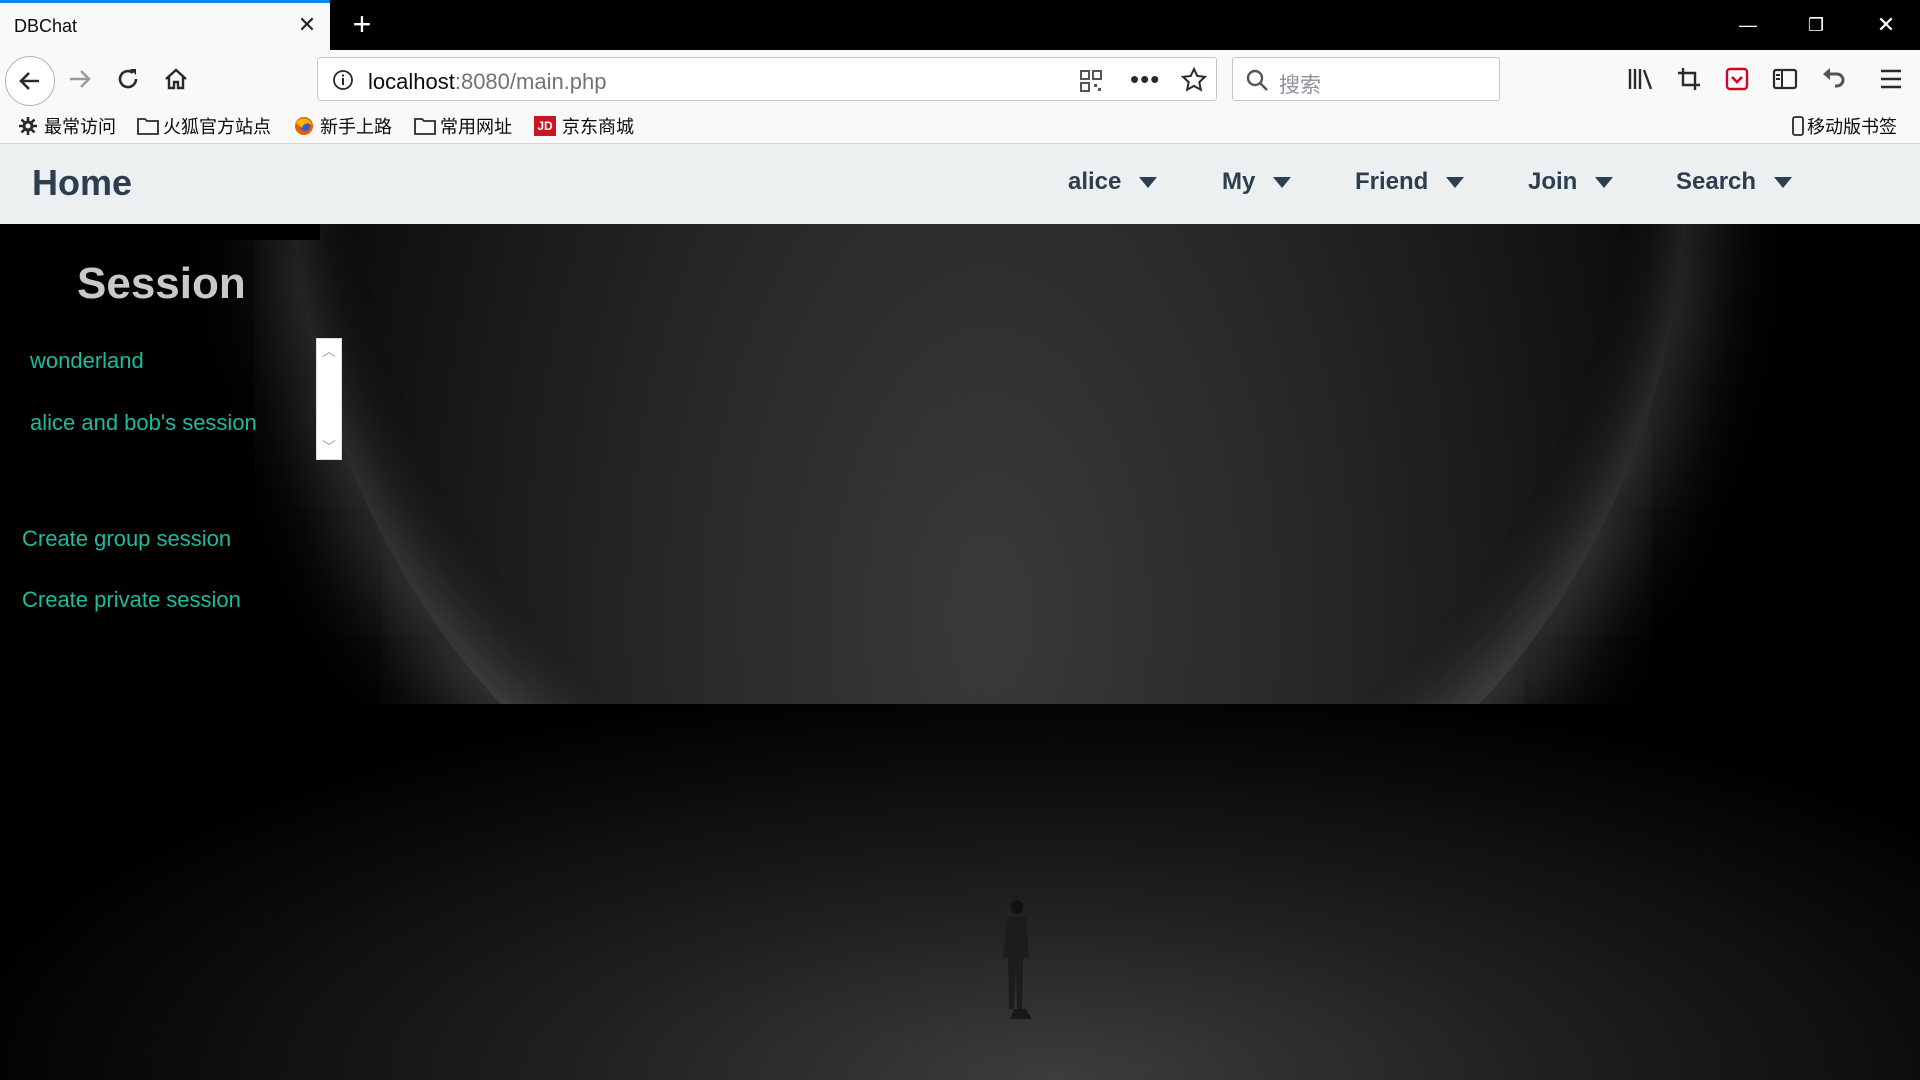 This screenshot has height=1080, width=1920. I want to click on menu-label: Join, so click(1553, 181).